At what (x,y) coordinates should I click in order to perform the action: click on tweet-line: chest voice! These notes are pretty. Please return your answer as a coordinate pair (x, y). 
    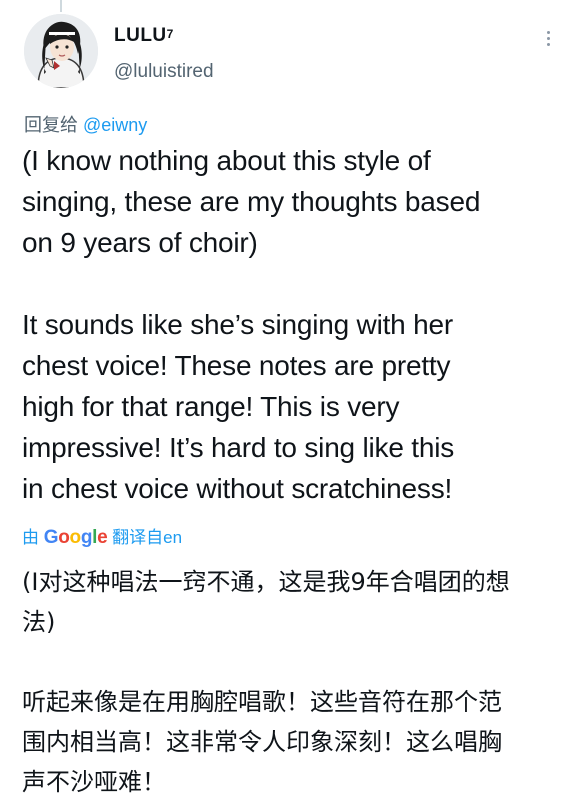
    Looking at the image, I should click on (236, 365).